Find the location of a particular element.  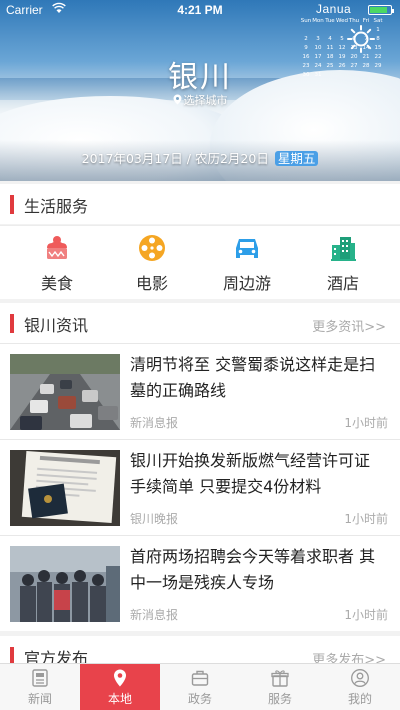

gregorian-date: 2017年03月17日 is located at coordinates (132, 158).